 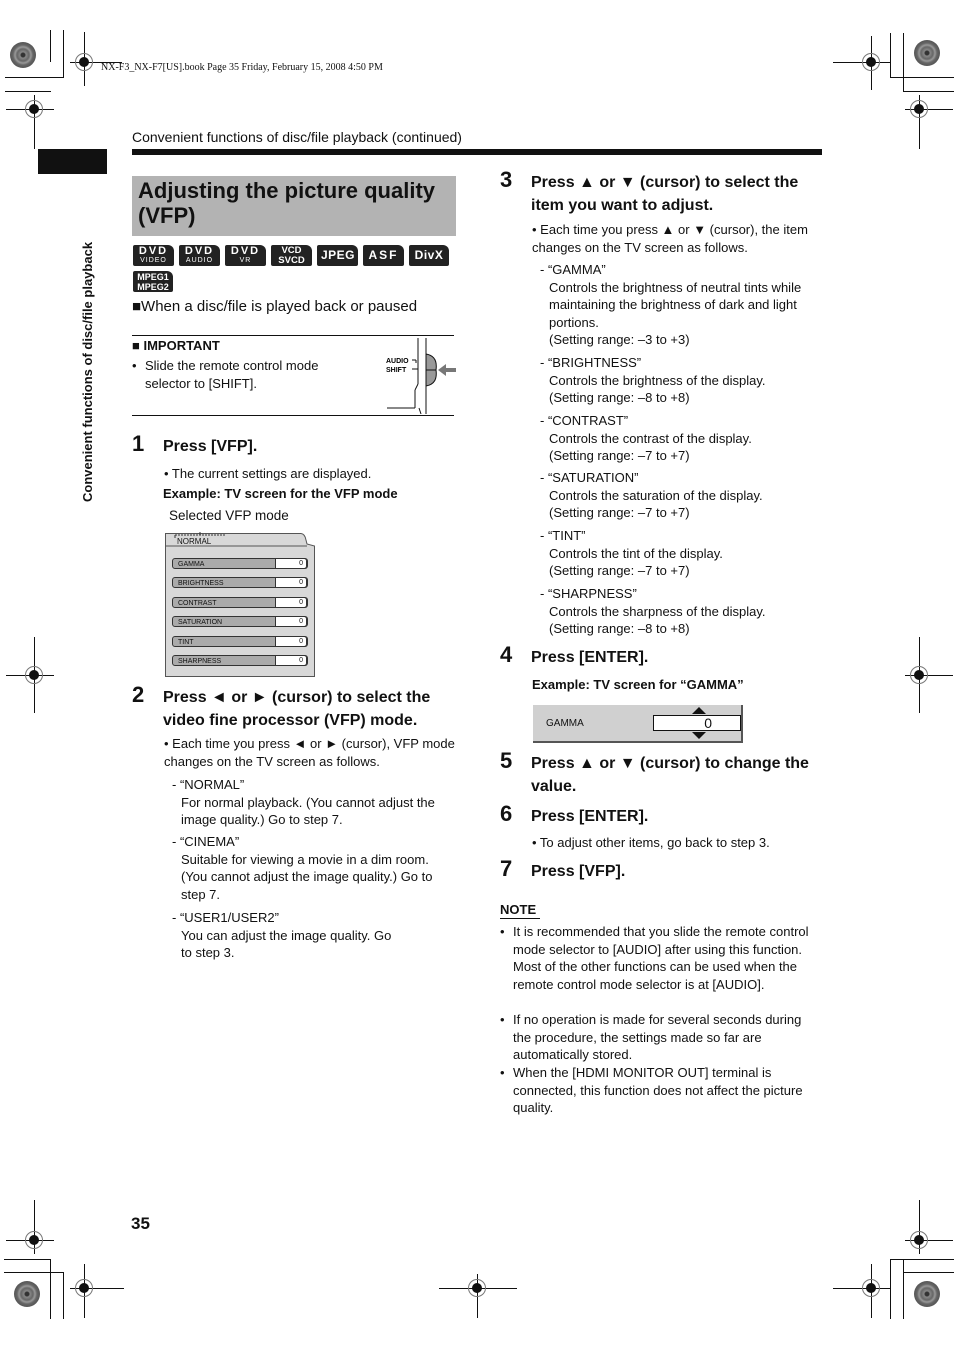 I want to click on step-number: 2, so click(x=138, y=694).